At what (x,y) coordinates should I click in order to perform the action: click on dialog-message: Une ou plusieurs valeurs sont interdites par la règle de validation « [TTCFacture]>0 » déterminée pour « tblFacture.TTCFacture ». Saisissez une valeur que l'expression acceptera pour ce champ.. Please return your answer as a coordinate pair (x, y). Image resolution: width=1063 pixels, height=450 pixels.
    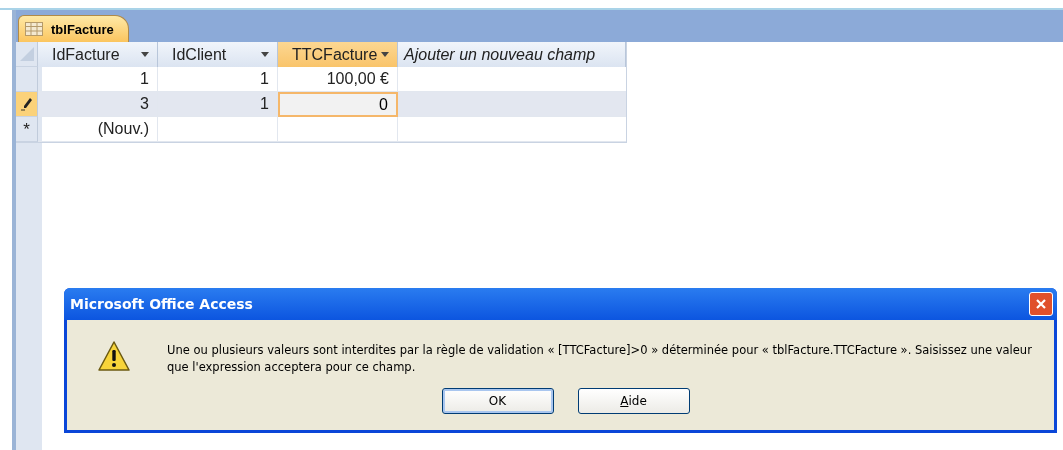
    Looking at the image, I should click on (600, 359).